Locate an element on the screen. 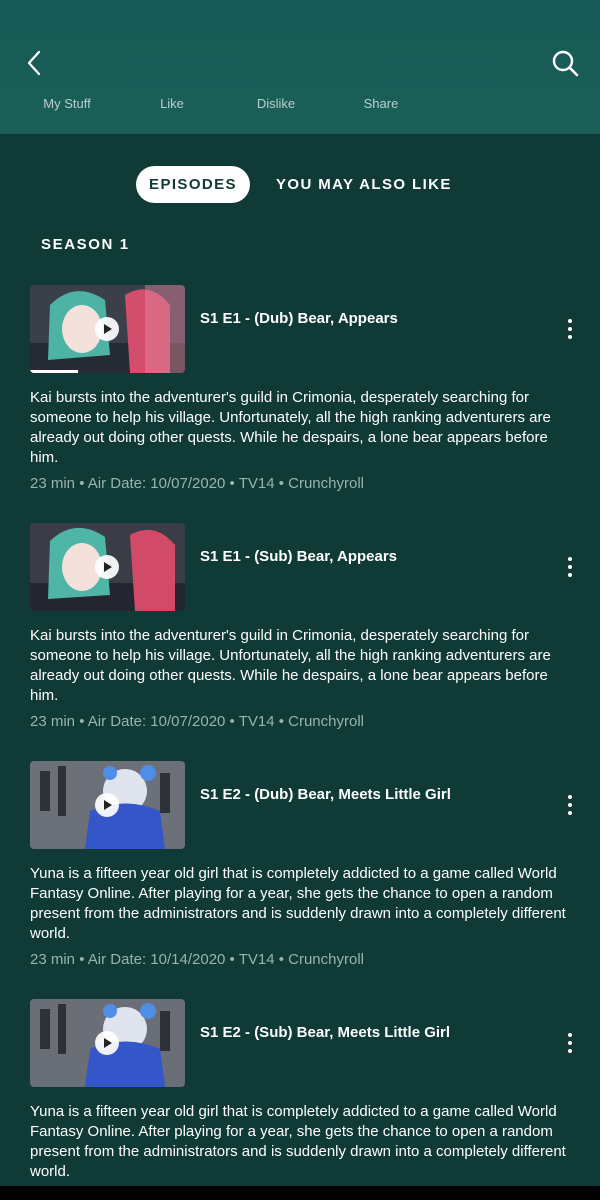 The width and height of the screenshot is (600, 1200). tab-bar: EPISODES YOU MAY ALSO LIKE is located at coordinates (300, 185).